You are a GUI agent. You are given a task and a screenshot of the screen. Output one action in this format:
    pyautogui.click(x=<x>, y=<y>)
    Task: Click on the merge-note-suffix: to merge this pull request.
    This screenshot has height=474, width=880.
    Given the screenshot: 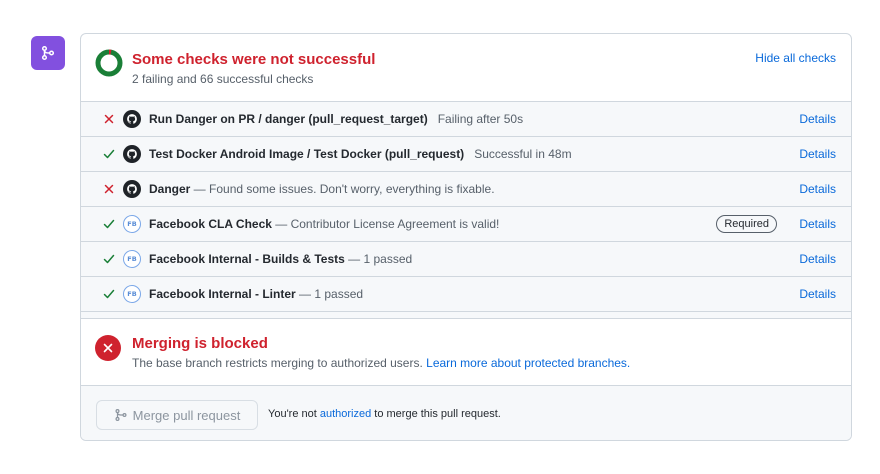 What is the action you would take?
    pyautogui.click(x=436, y=414)
    